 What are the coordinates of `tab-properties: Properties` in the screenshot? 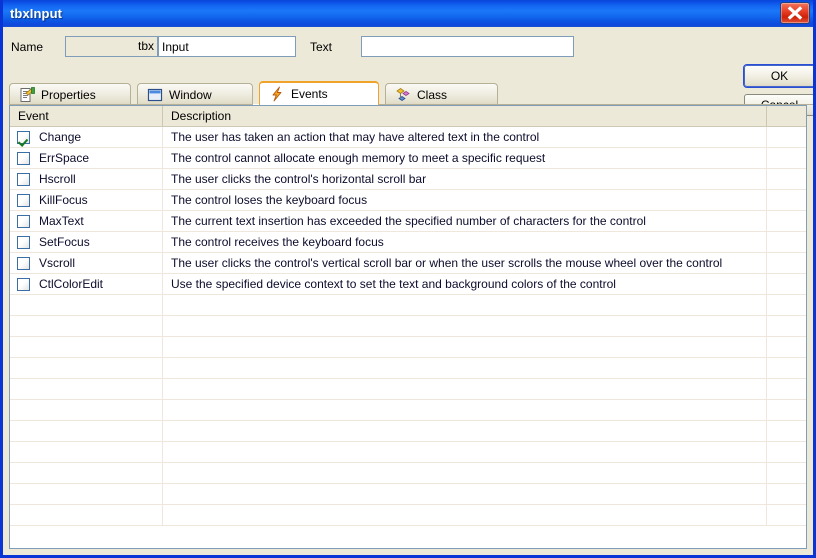 It's located at (70, 94).